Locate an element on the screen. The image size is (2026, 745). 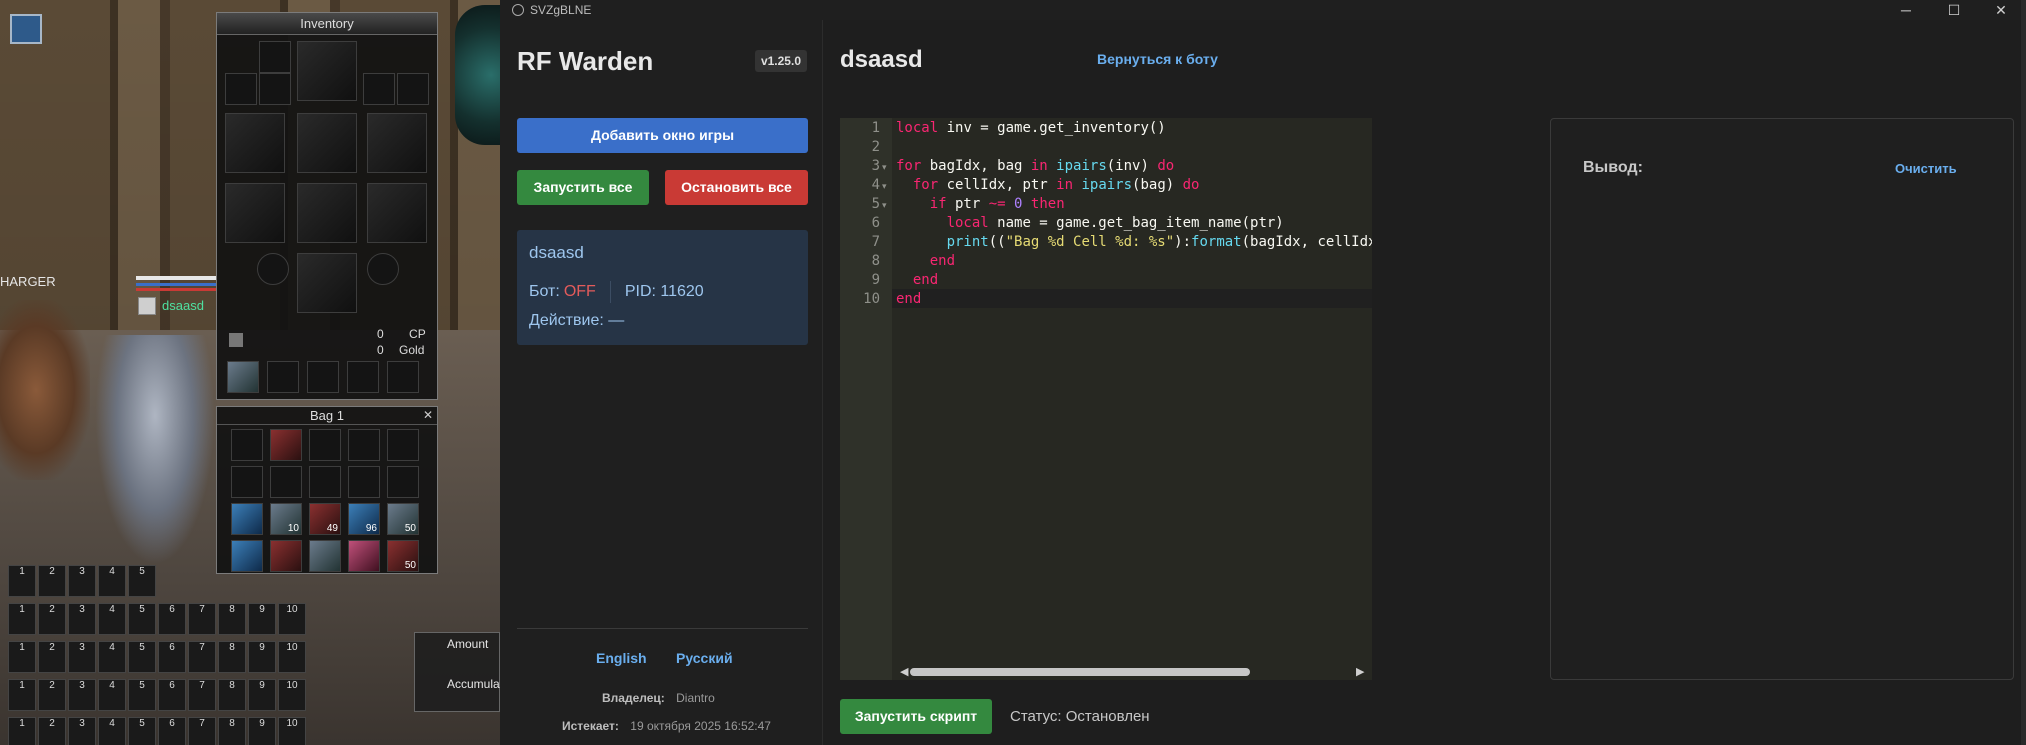
horizontal-scrollbar: ◀ ▶ is located at coordinates (1132, 671).